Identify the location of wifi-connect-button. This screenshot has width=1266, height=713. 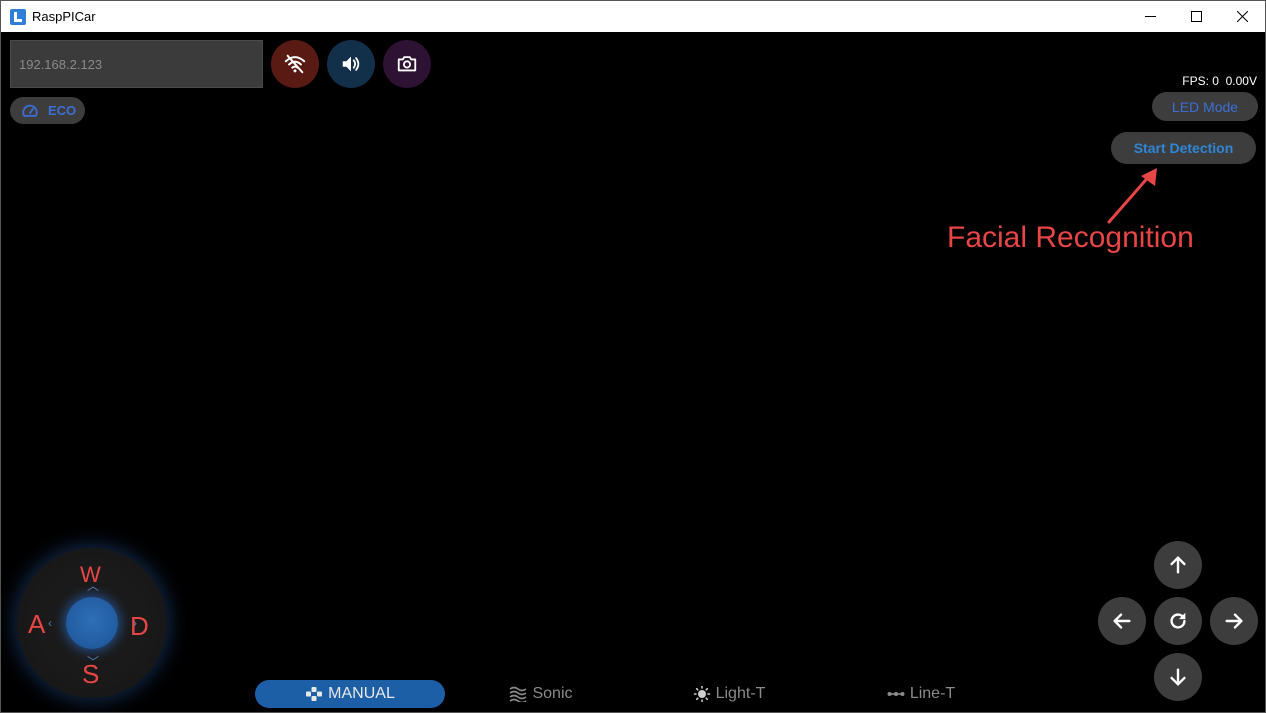
(295, 64).